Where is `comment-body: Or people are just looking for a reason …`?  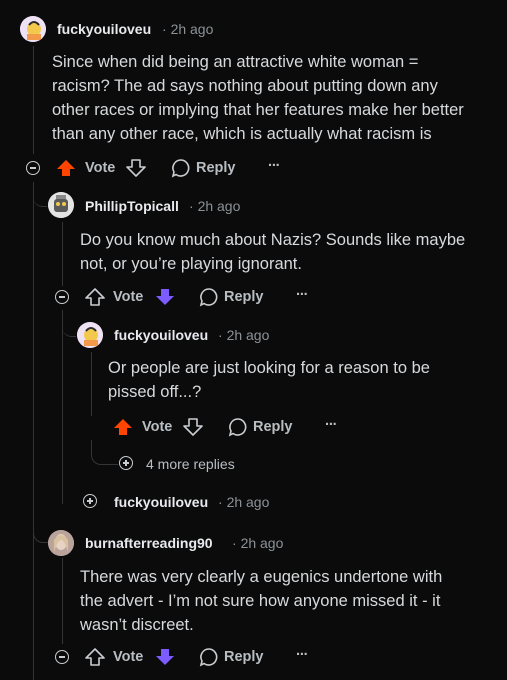 comment-body: Or people are just looking for a reason … is located at coordinates (303, 380).